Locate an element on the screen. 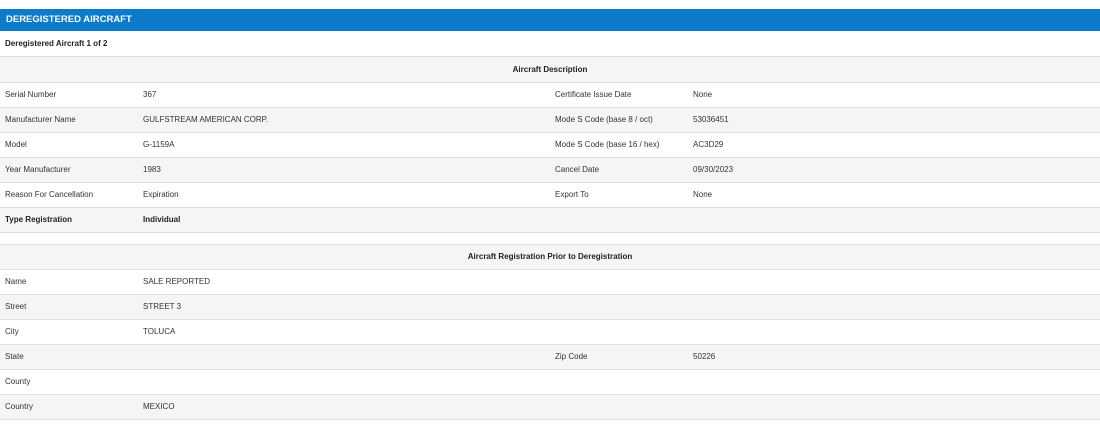  table-row: Country MEXICO is located at coordinates (550, 407).